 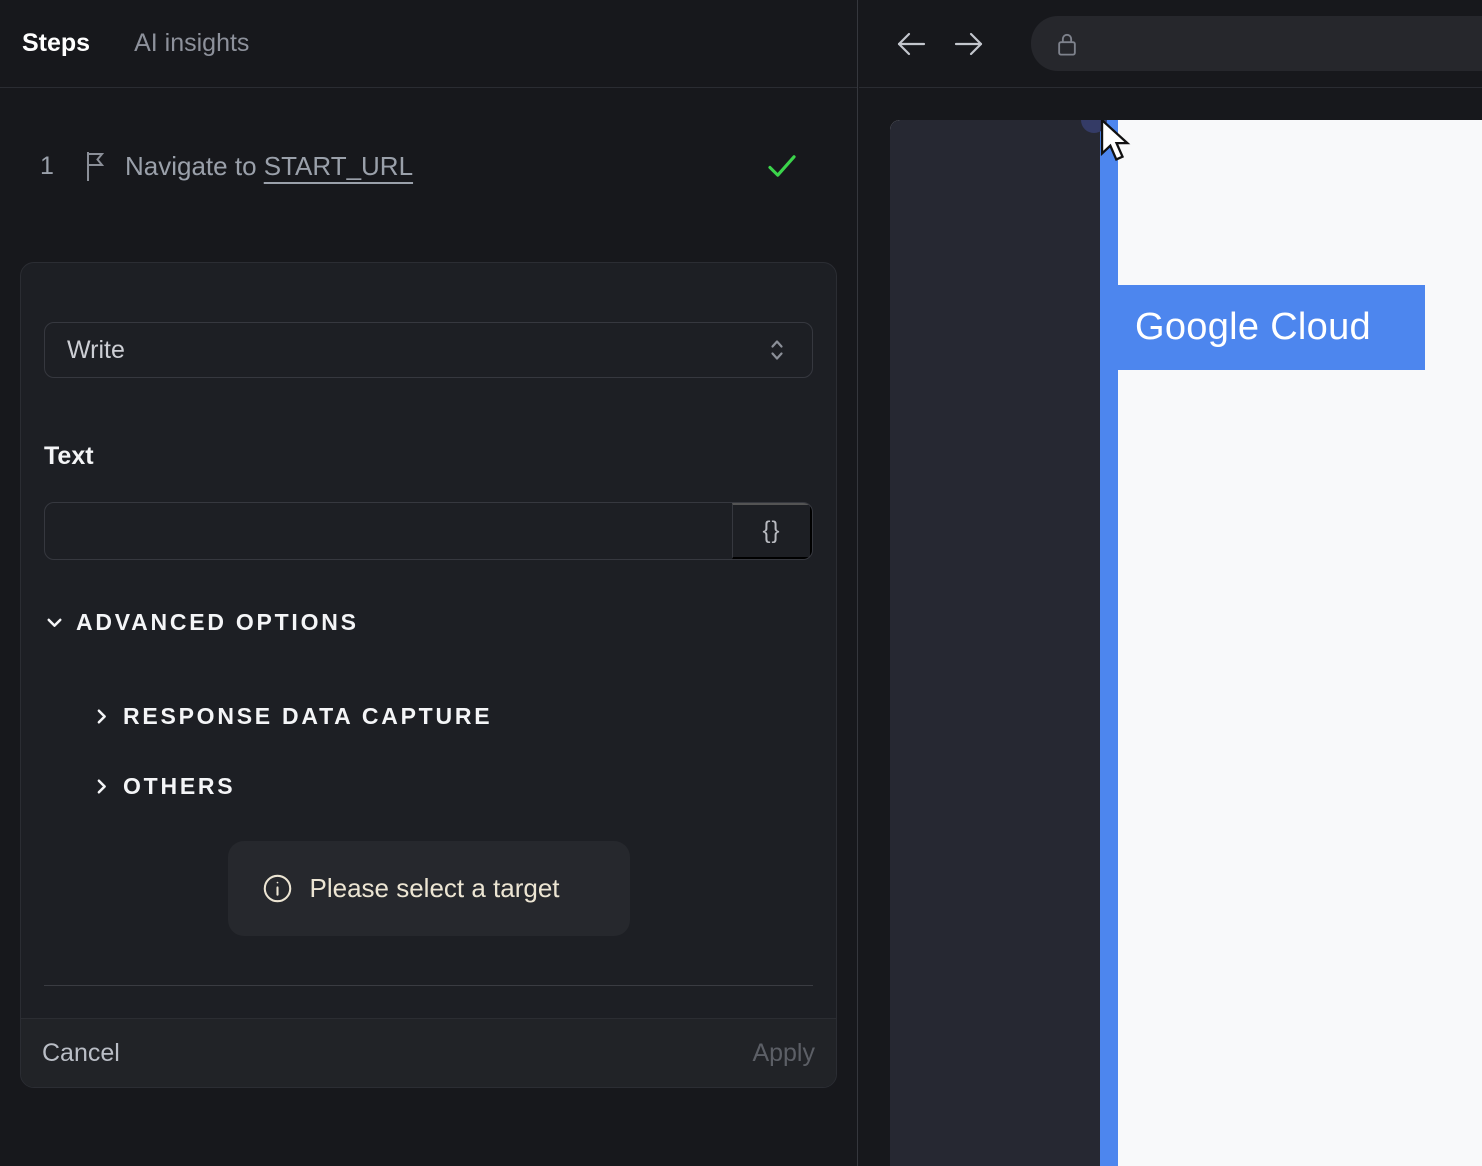 I want to click on editor-footer: Cancel Apply, so click(x=428, y=1052).